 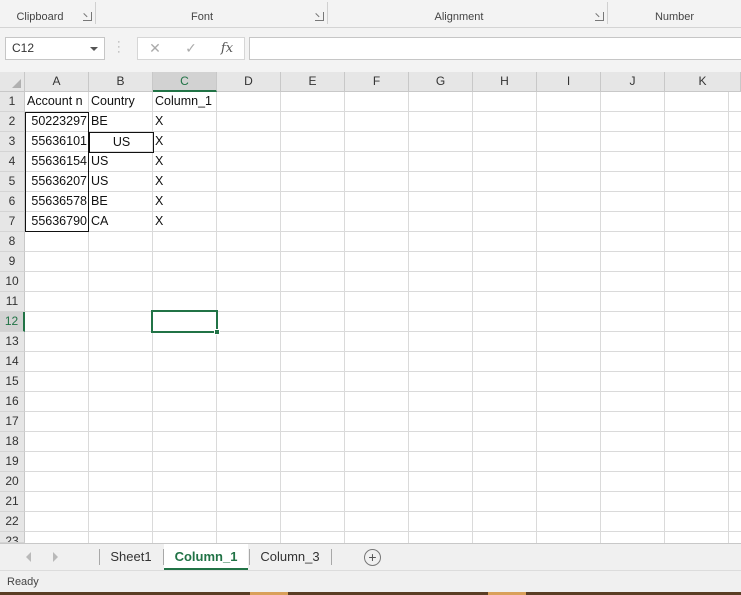 What do you see at coordinates (121, 162) in the screenshot?
I see `cell-b4: US` at bounding box center [121, 162].